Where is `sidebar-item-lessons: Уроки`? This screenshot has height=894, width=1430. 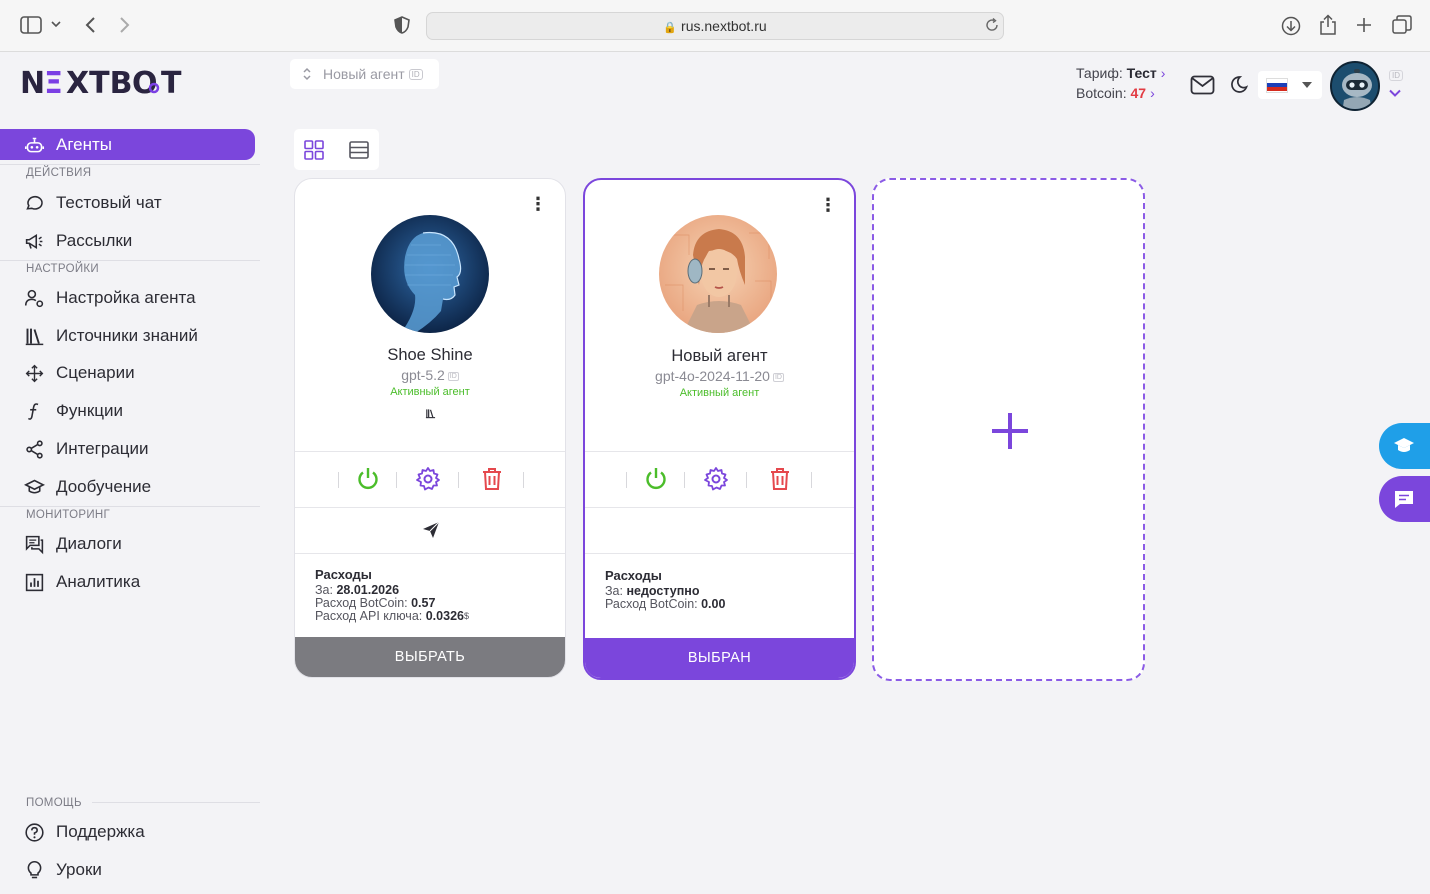 sidebar-item-lessons: Уроки is located at coordinates (62, 870).